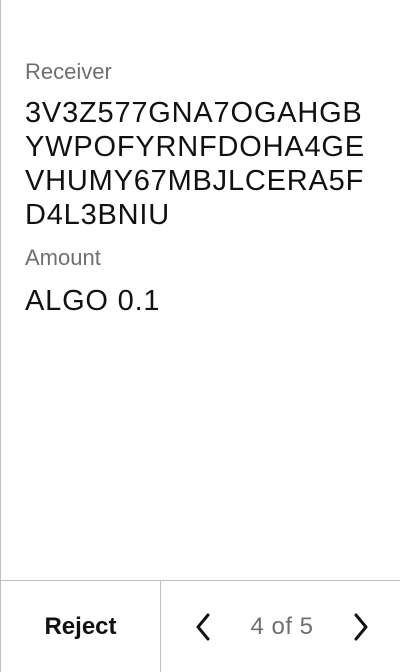 The width and height of the screenshot is (400, 672). What do you see at coordinates (81, 626) in the screenshot?
I see `reject-button: Reject` at bounding box center [81, 626].